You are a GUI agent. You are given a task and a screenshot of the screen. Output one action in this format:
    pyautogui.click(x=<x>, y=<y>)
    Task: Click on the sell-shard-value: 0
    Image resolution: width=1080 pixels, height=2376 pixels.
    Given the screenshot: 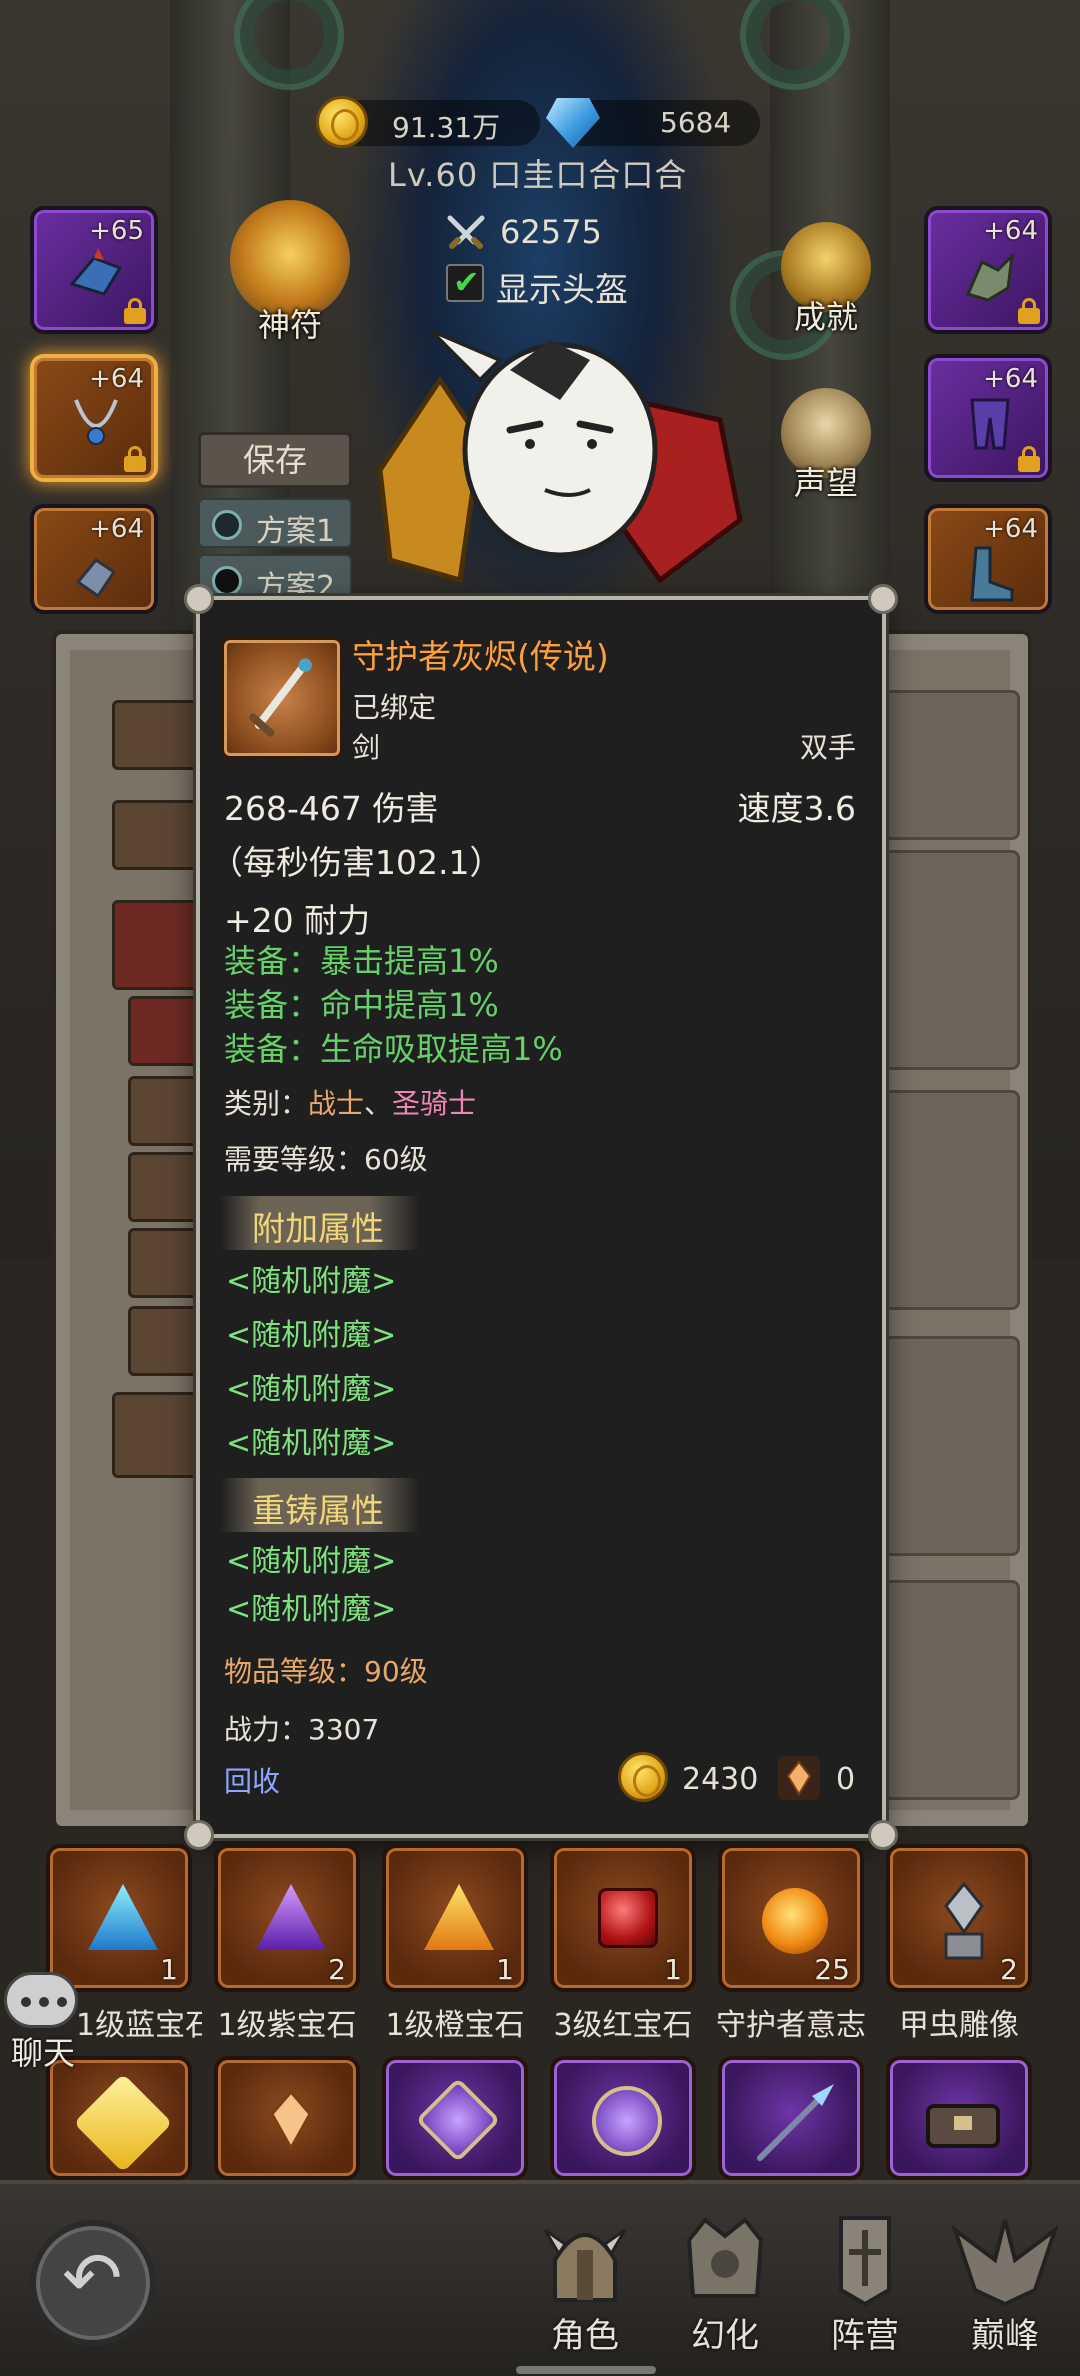 What is the action you would take?
    pyautogui.click(x=846, y=1779)
    